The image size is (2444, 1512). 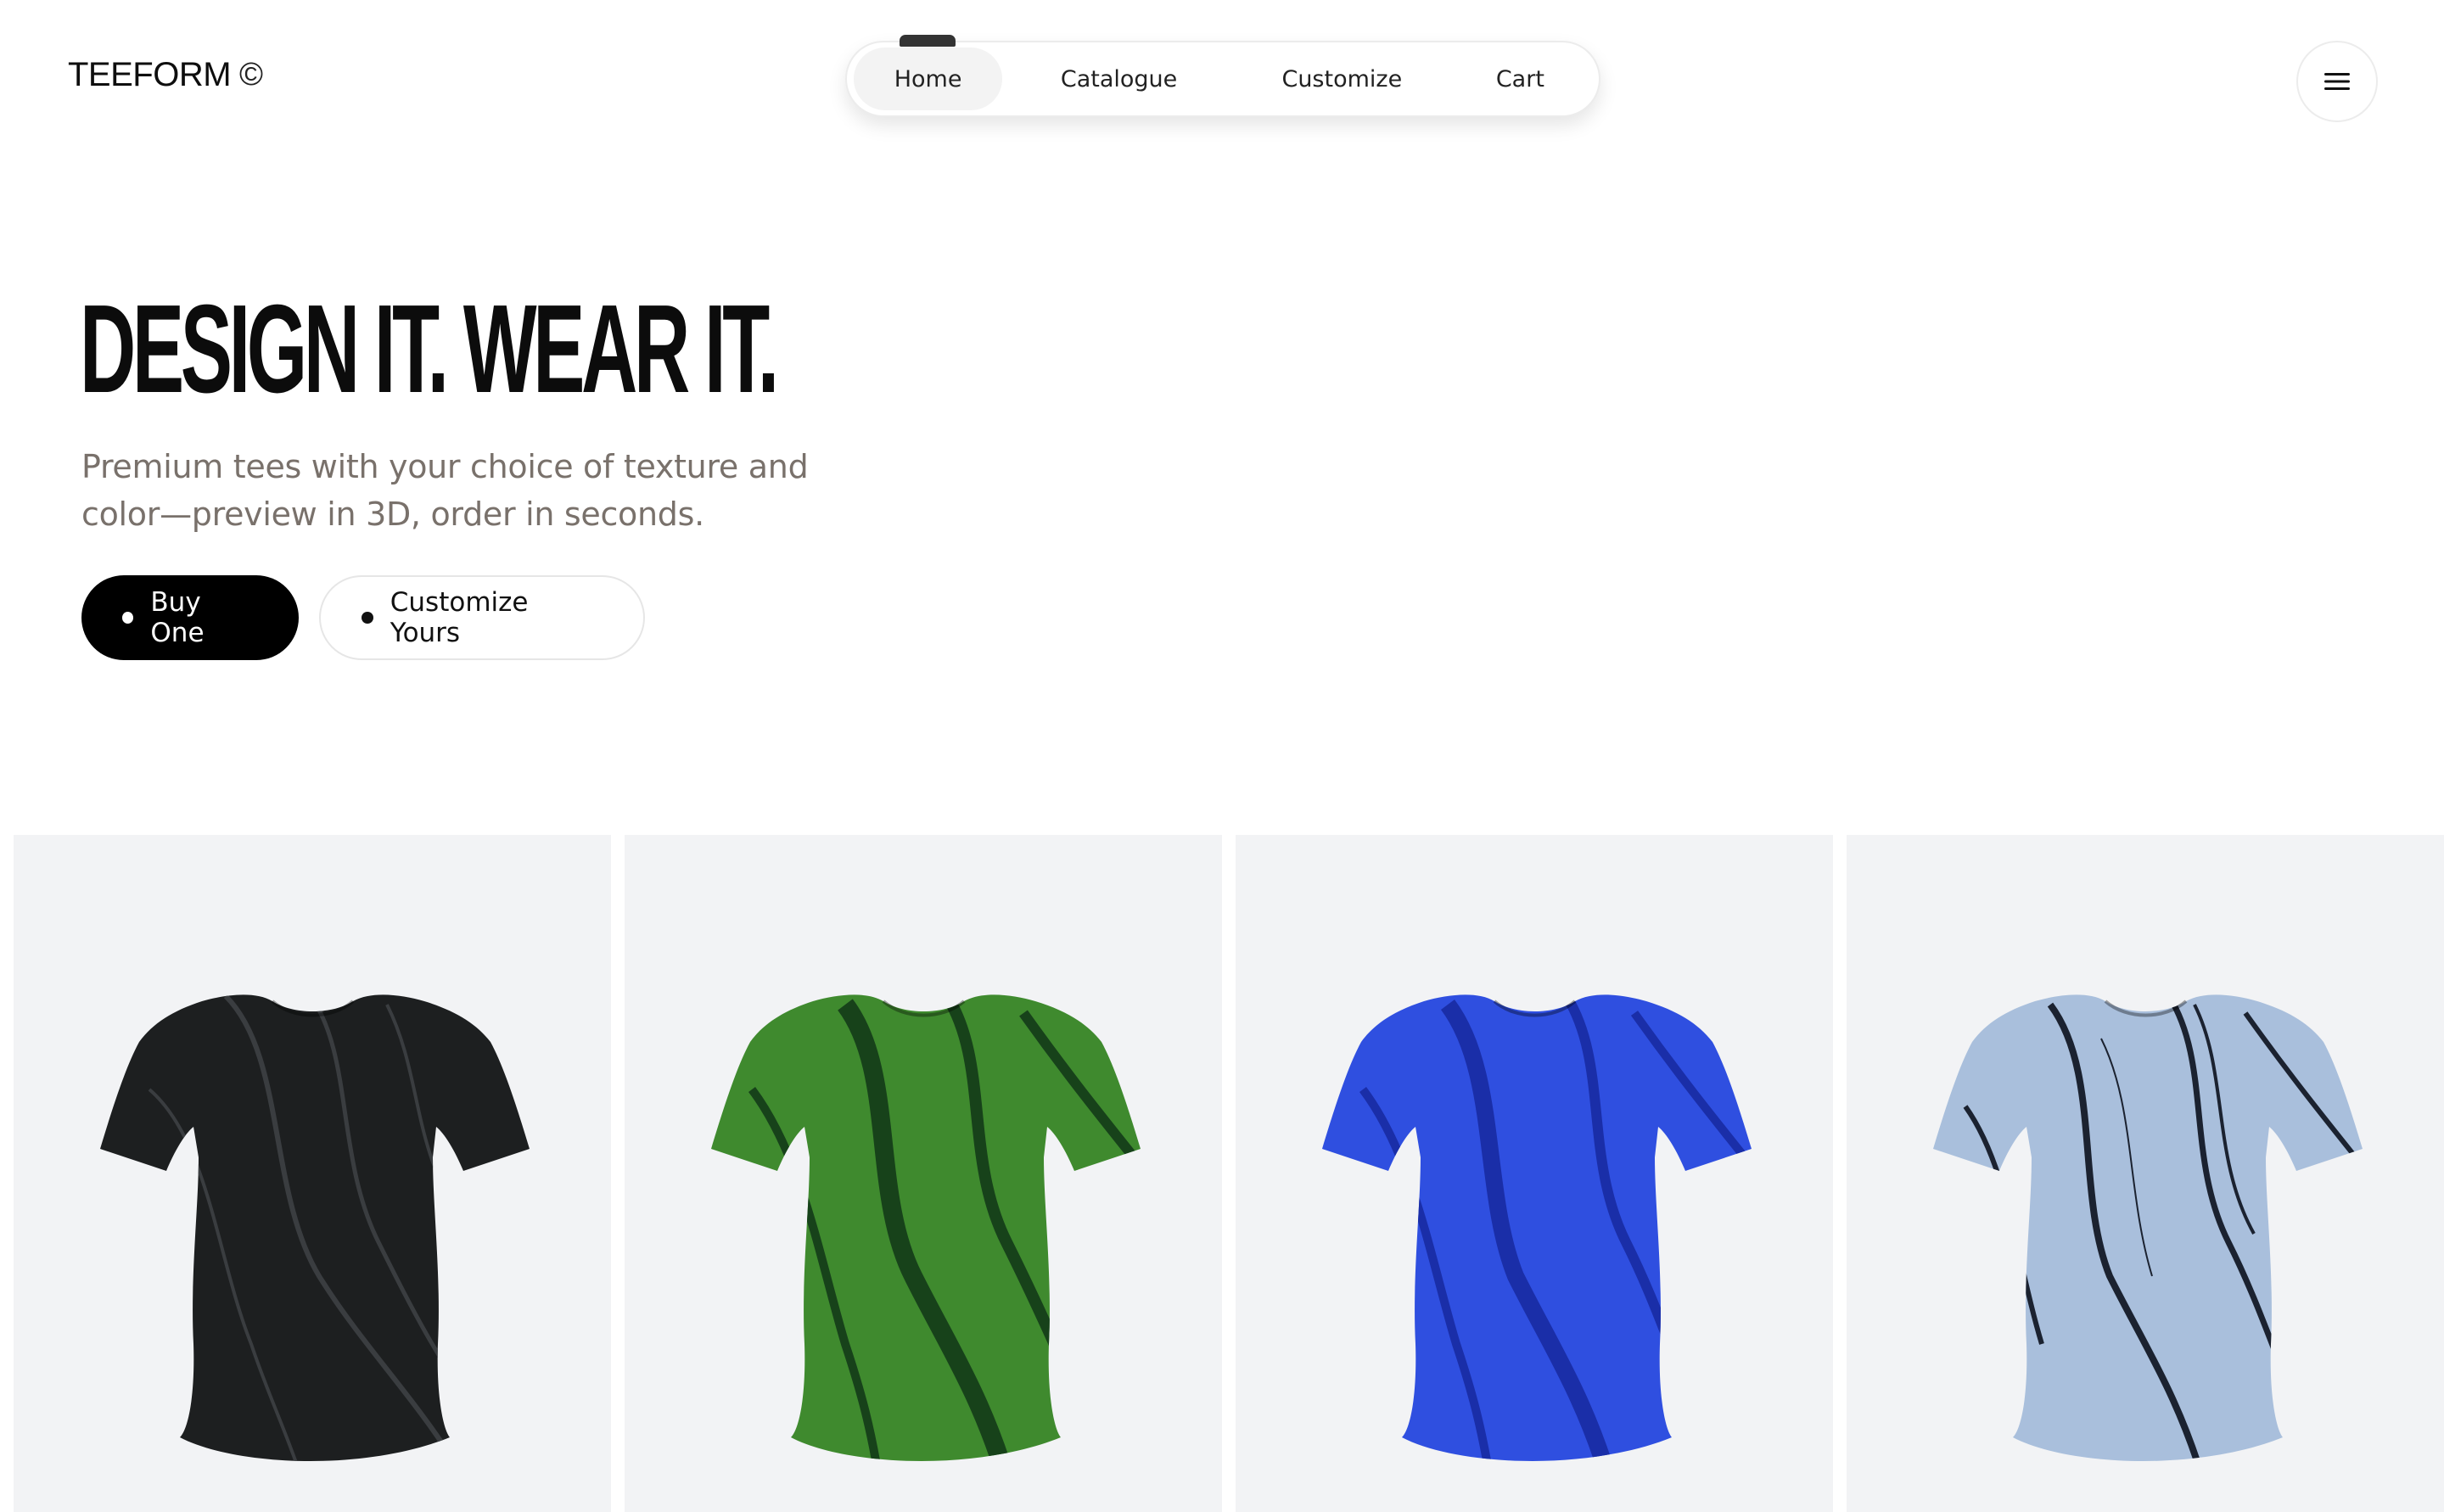 What do you see at coordinates (928, 41) in the screenshot?
I see `active-nav-indicator` at bounding box center [928, 41].